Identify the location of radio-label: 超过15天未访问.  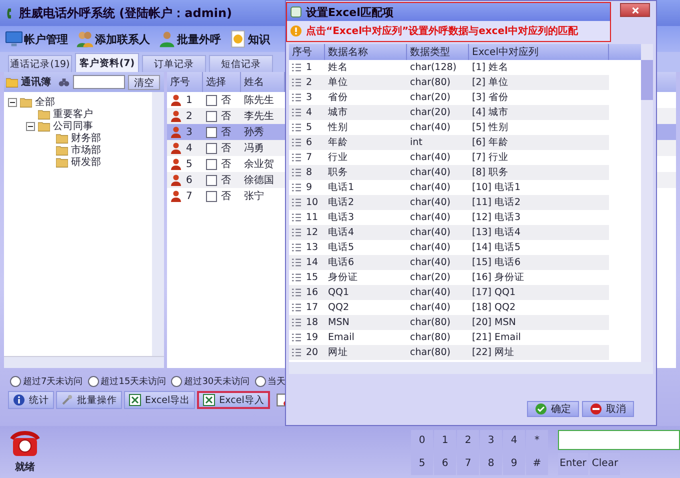
(133, 382).